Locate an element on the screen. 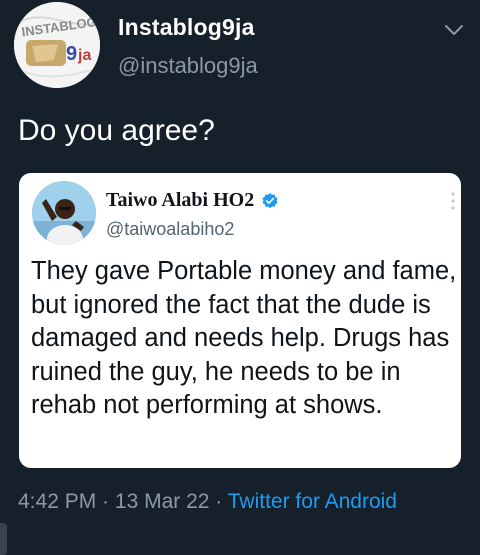 This screenshot has width=480, height=555. tweet-text: Do you agree? is located at coordinates (116, 130).